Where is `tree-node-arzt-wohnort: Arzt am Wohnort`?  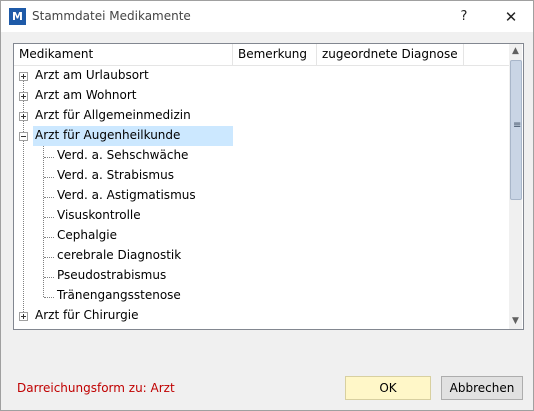 tree-node-arzt-wohnort: Arzt am Wohnort is located at coordinates (124, 96).